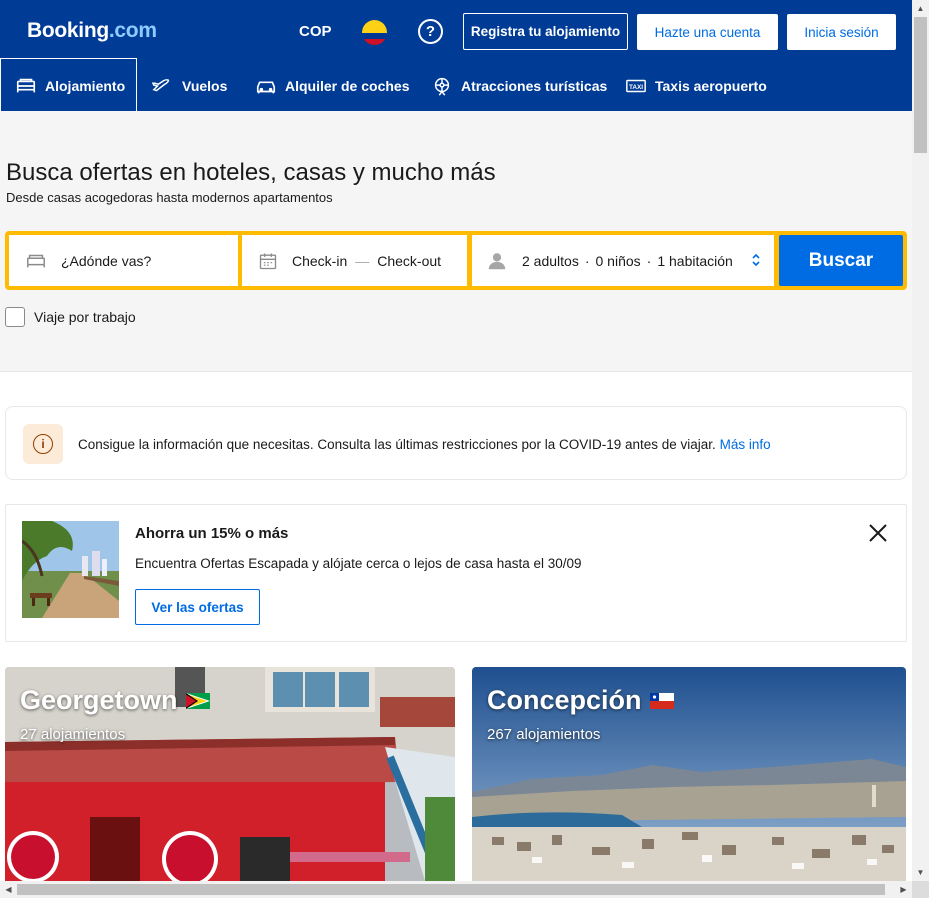  I want to click on destination-input: ¿Adónde vas?, so click(123, 260).